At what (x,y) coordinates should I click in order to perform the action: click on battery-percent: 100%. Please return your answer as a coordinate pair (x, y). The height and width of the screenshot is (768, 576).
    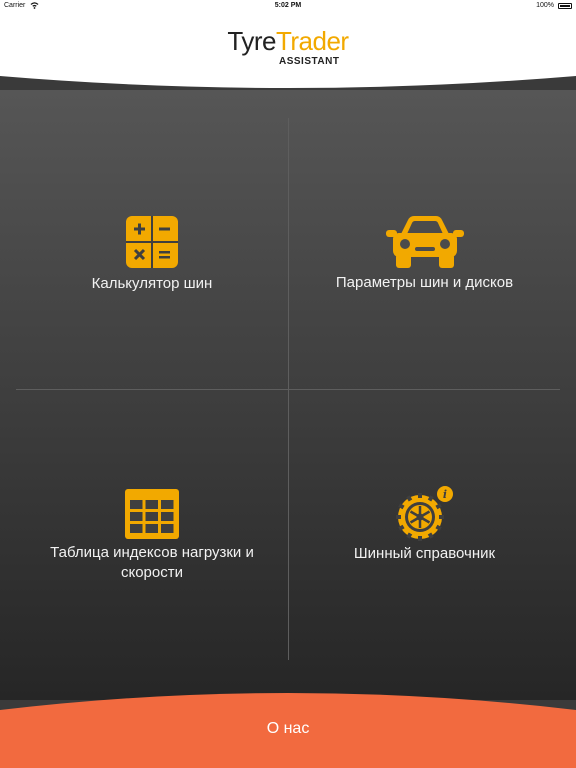
    Looking at the image, I should click on (545, 5).